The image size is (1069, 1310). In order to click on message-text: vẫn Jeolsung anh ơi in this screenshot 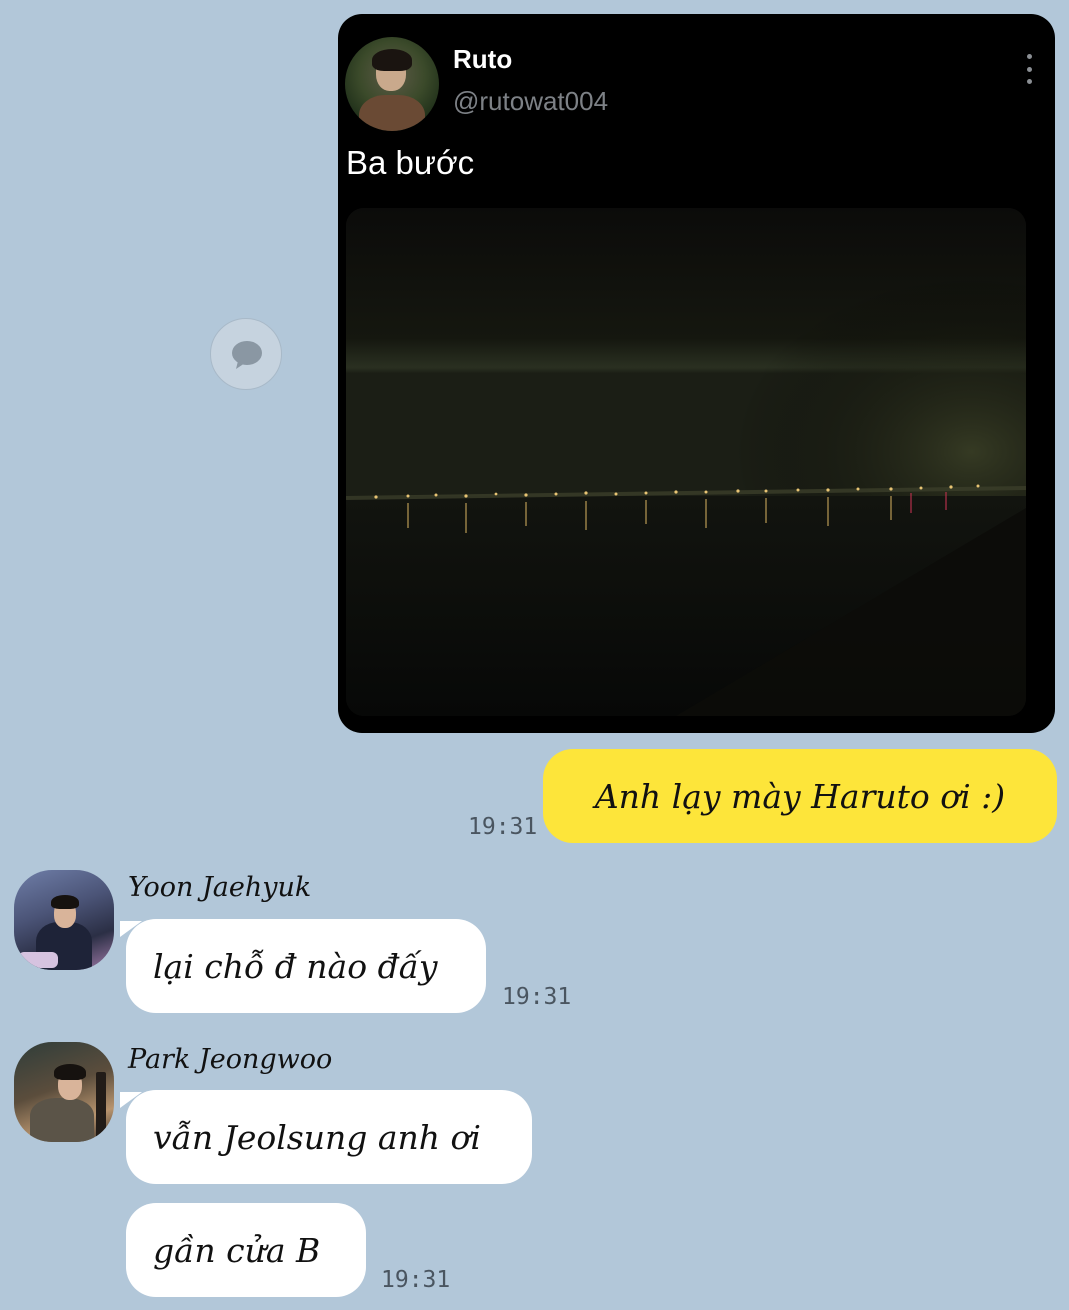, I will do `click(317, 1137)`.